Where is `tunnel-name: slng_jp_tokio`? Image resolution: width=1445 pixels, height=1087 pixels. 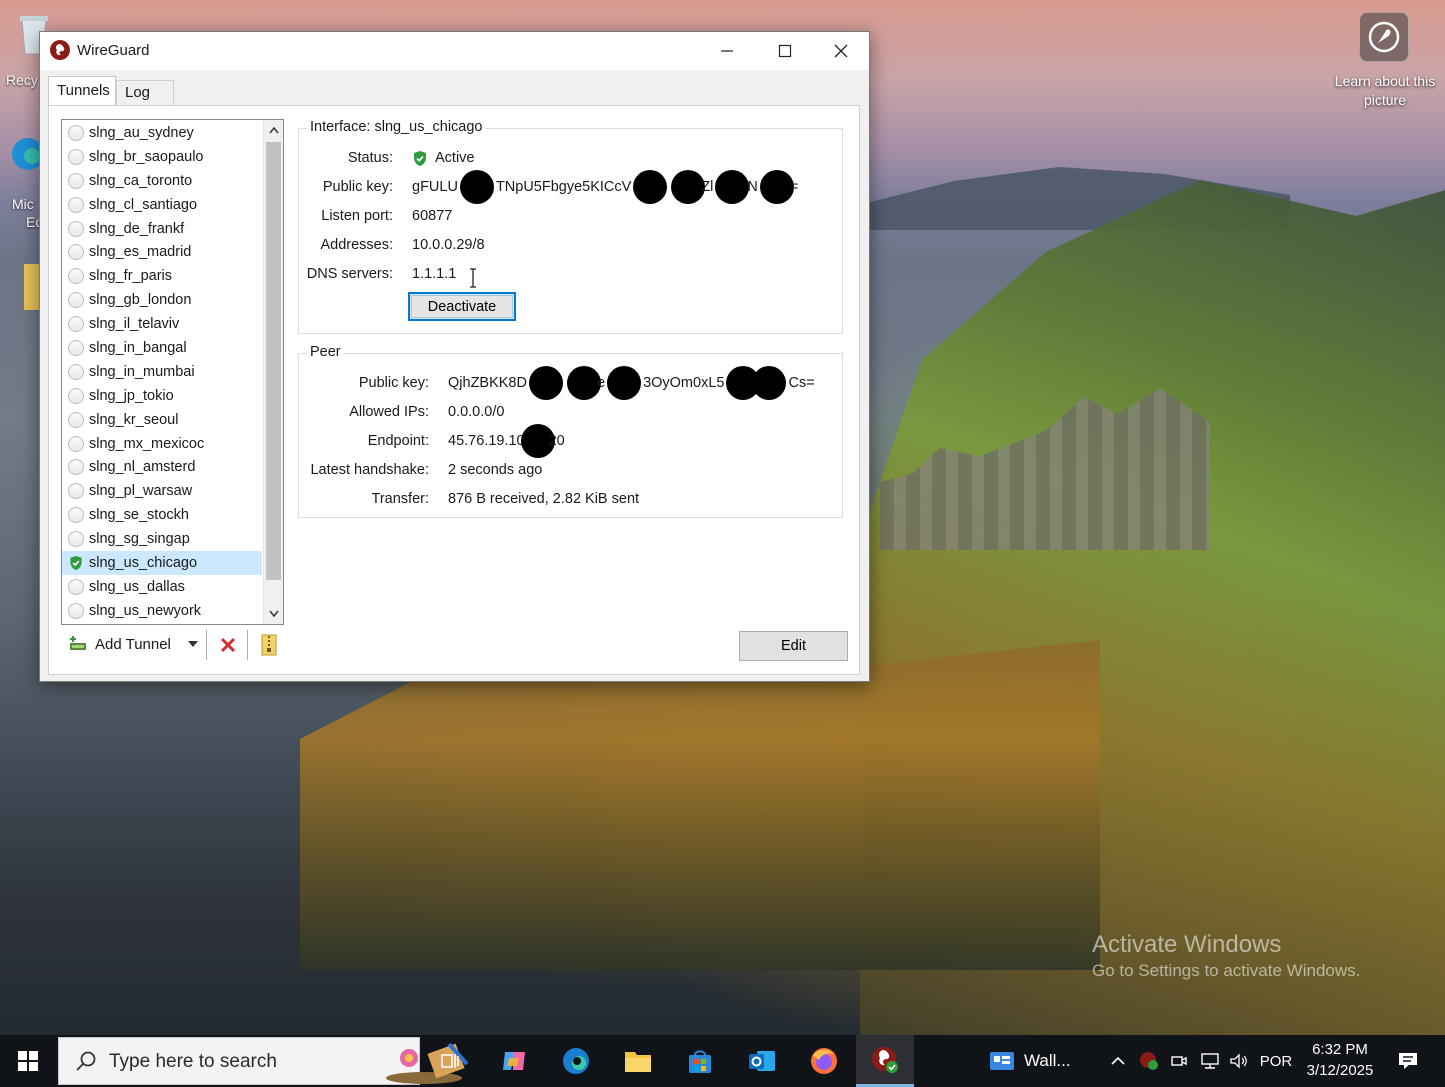
tunnel-name: slng_jp_tokio is located at coordinates (131, 395).